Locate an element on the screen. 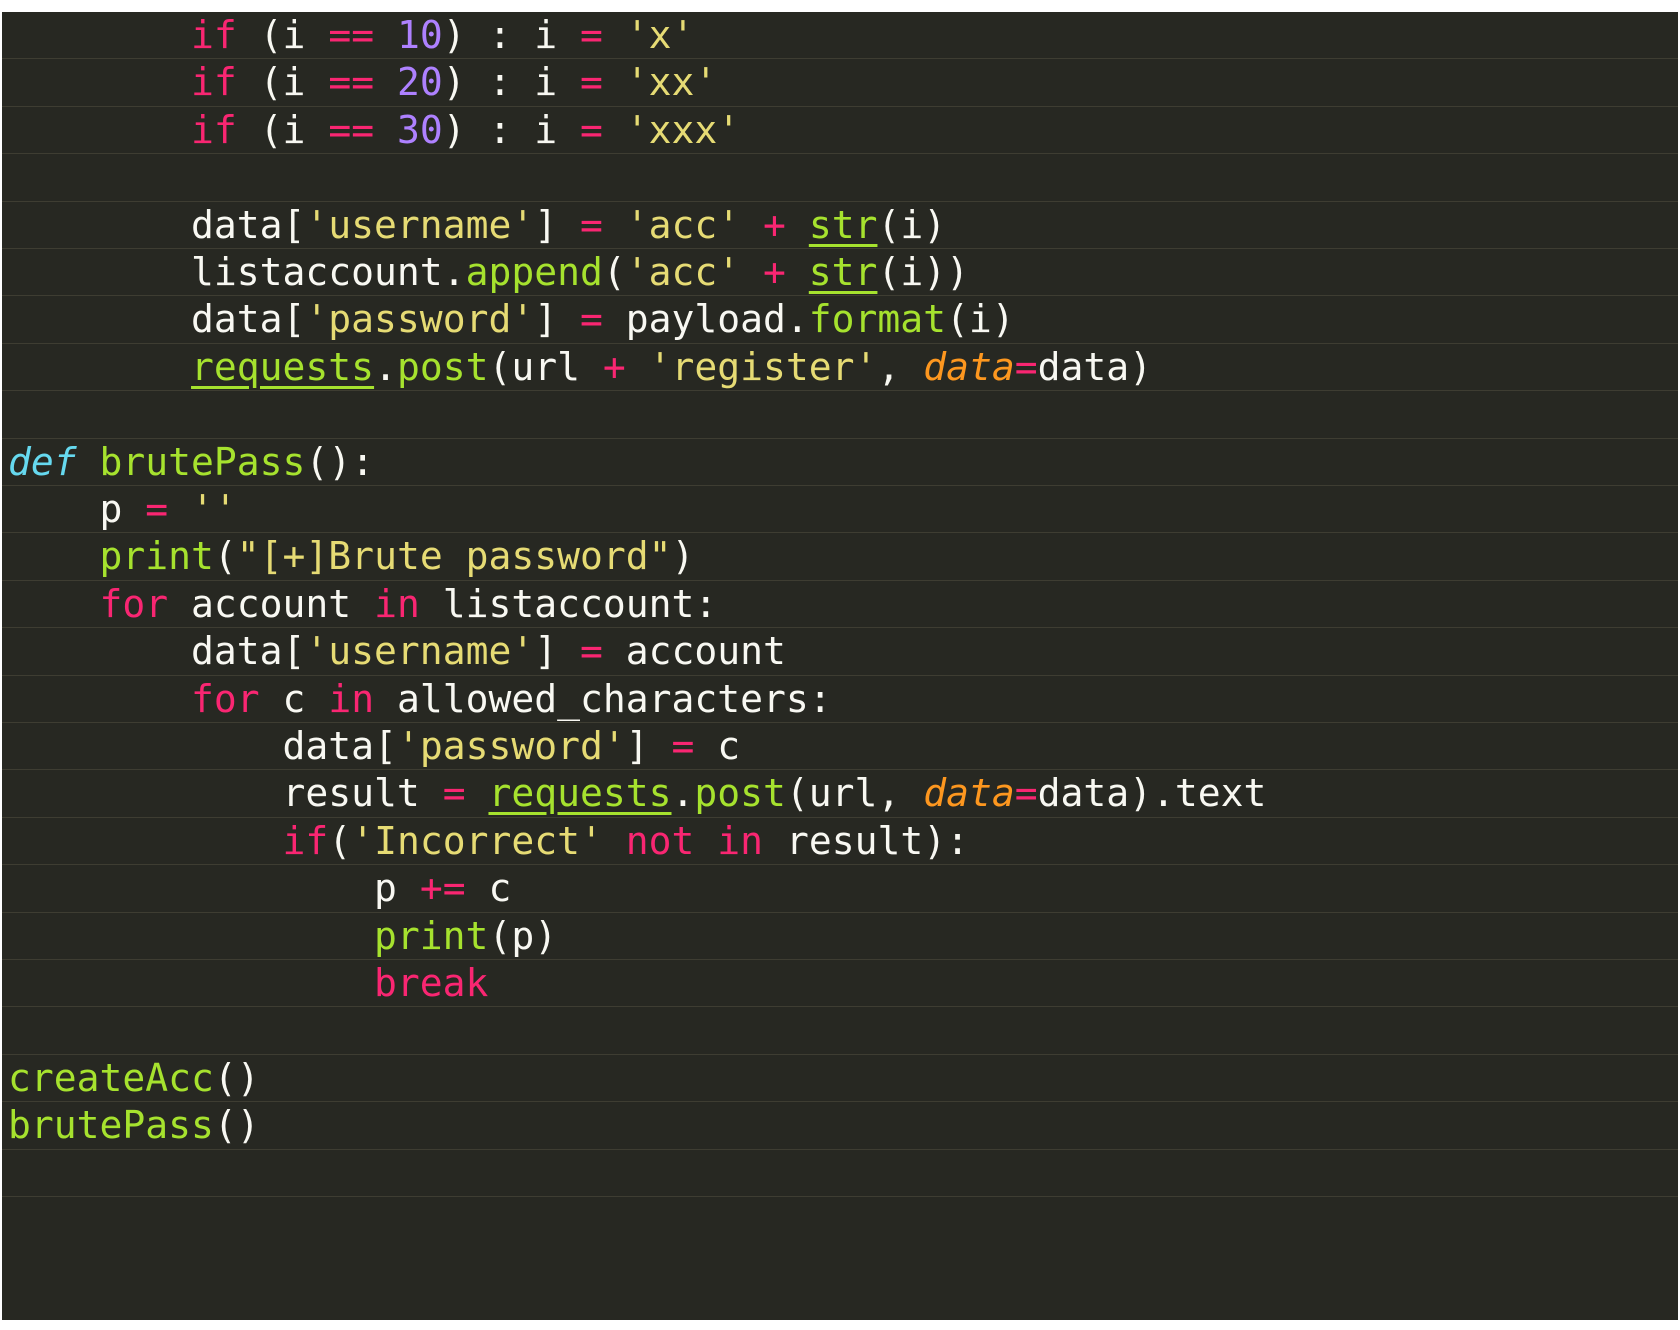 The image size is (1680, 1330). code-line-text: createAcc() is located at coordinates (134, 1078).